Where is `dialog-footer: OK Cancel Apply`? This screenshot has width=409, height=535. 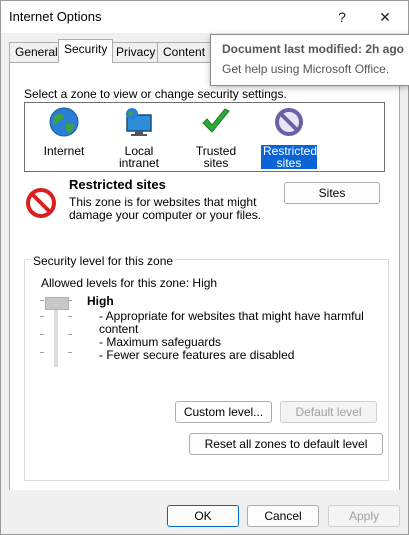
dialog-footer: OK Cancel Apply is located at coordinates (204, 512).